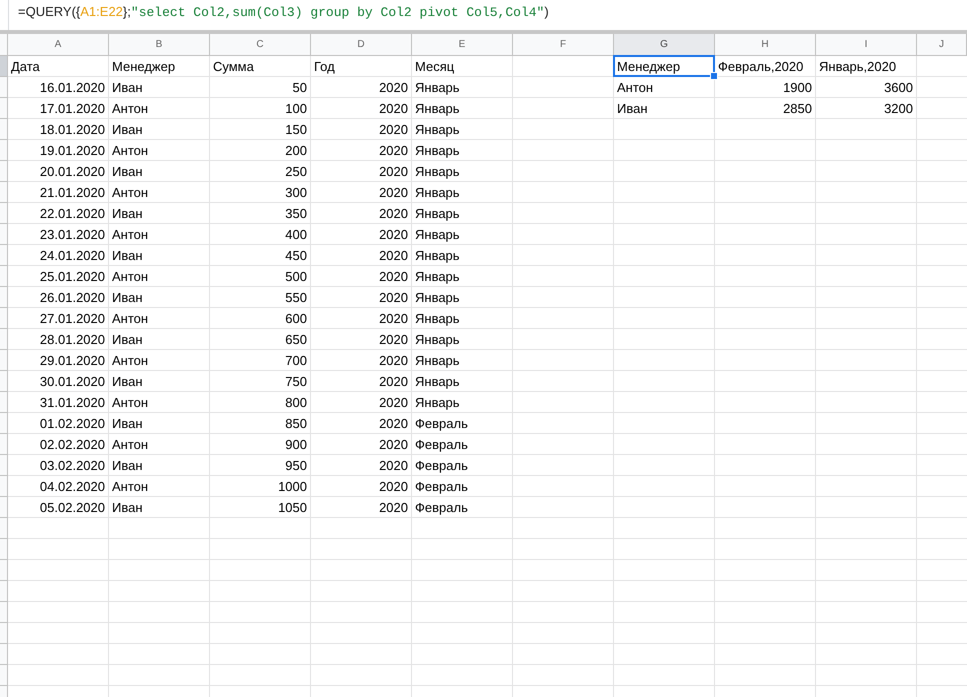 This screenshot has width=967, height=697. I want to click on fill-handle, so click(714, 76).